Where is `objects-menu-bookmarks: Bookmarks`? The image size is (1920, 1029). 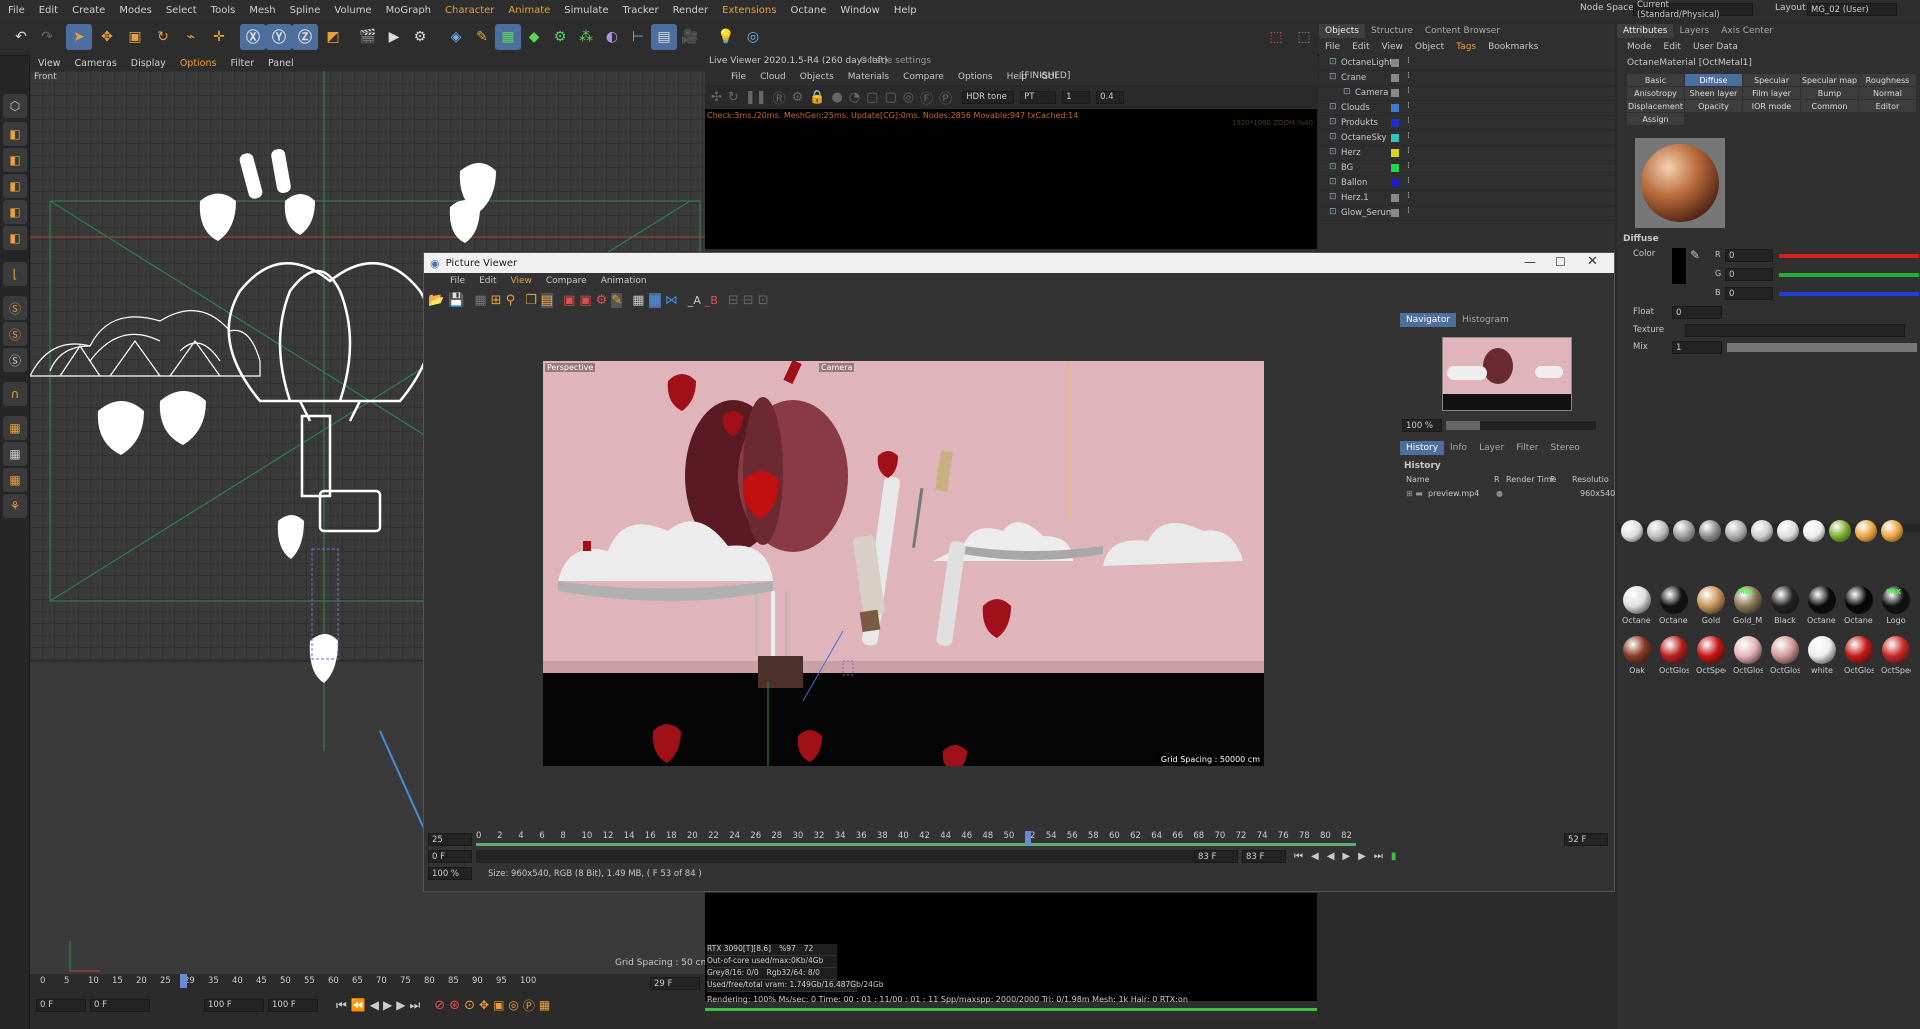
objects-menu-bookmarks: Bookmarks is located at coordinates (1513, 47).